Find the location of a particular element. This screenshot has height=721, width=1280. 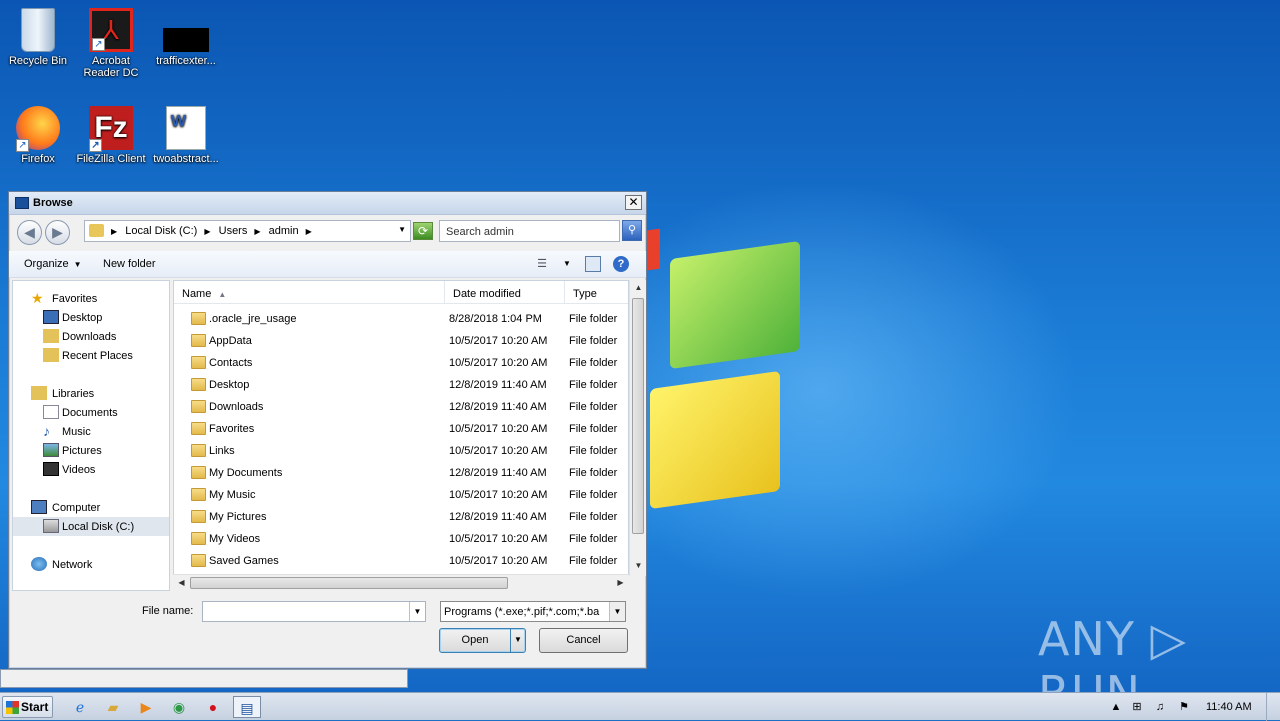

breadcrumb-users: Users is located at coordinates (233, 231).